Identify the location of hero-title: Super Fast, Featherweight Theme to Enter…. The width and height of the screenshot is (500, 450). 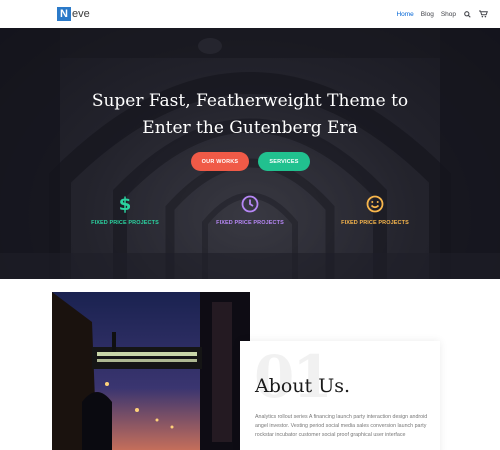
(250, 115).